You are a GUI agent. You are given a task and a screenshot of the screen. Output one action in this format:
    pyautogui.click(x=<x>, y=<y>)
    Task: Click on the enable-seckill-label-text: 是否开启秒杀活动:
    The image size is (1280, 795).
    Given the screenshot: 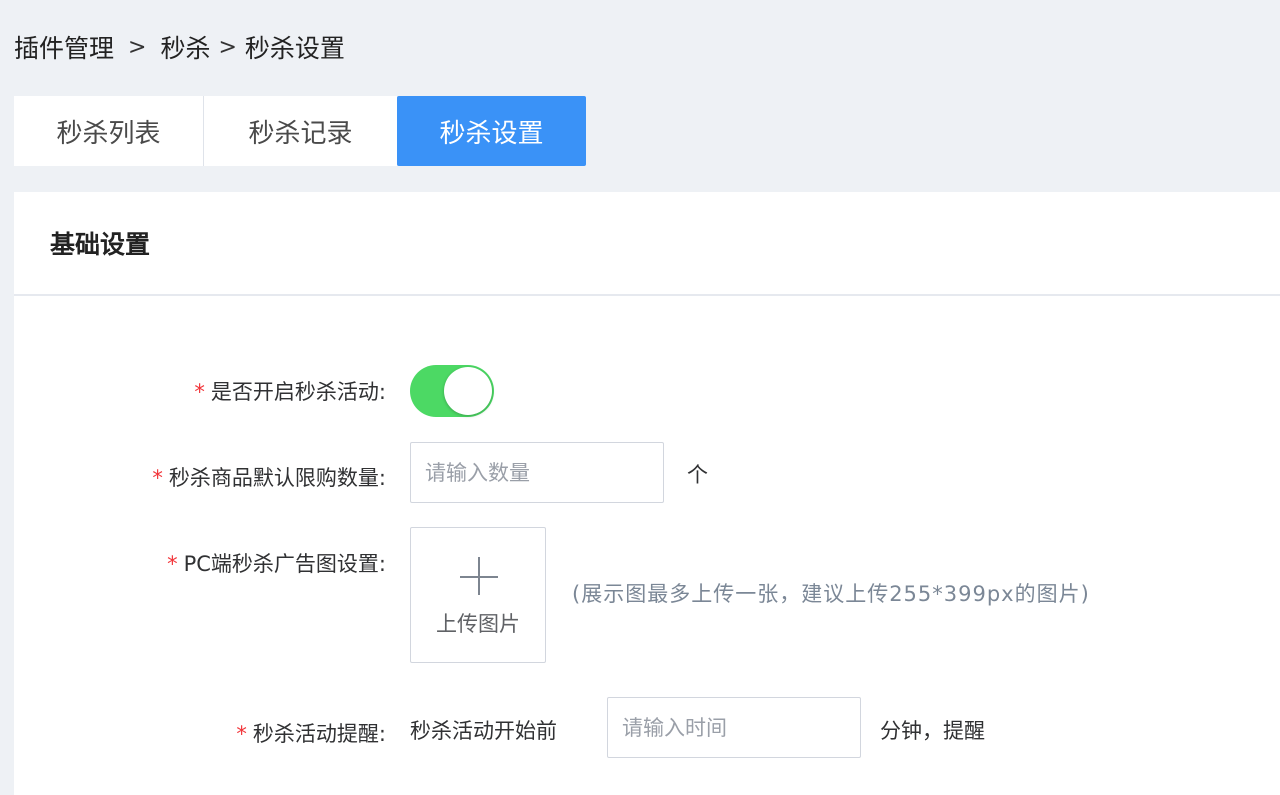 What is the action you would take?
    pyautogui.click(x=298, y=392)
    